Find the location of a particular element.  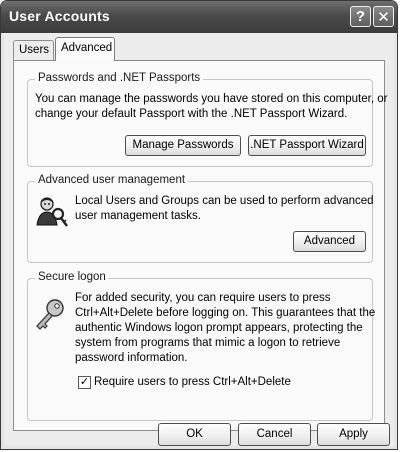

apply-button: Apply is located at coordinates (353, 434).